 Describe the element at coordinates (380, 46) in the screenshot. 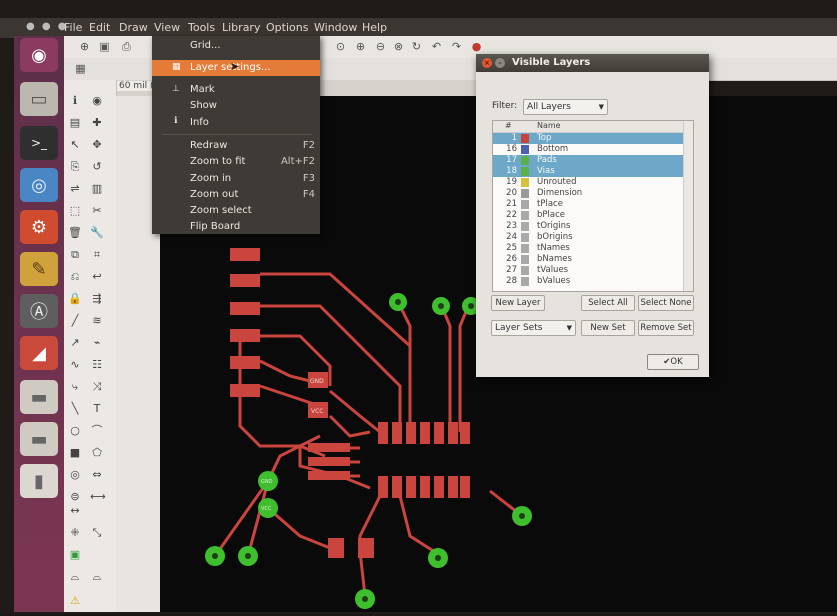

I see `zoom-out-icon: ⊖` at that location.